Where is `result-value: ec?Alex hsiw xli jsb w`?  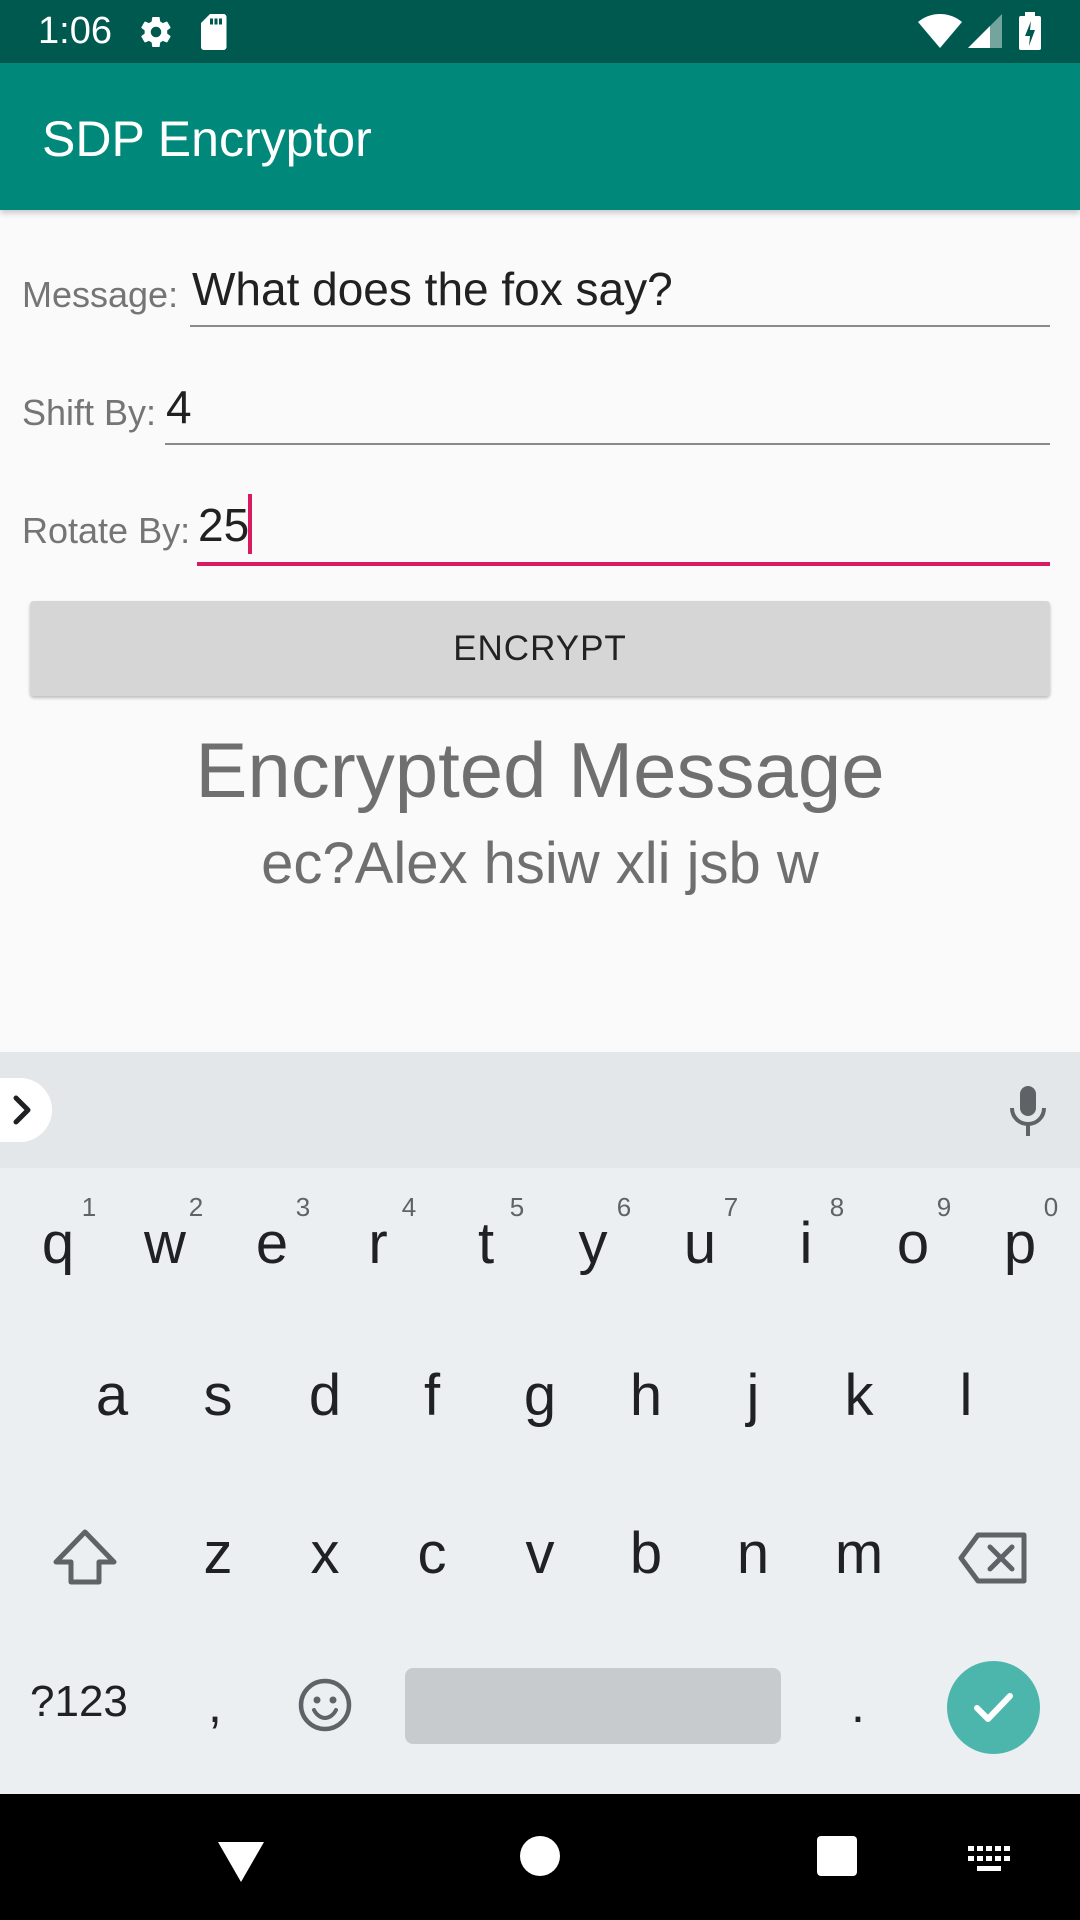
result-value: ec?Alex hsiw xli jsb w is located at coordinates (540, 863).